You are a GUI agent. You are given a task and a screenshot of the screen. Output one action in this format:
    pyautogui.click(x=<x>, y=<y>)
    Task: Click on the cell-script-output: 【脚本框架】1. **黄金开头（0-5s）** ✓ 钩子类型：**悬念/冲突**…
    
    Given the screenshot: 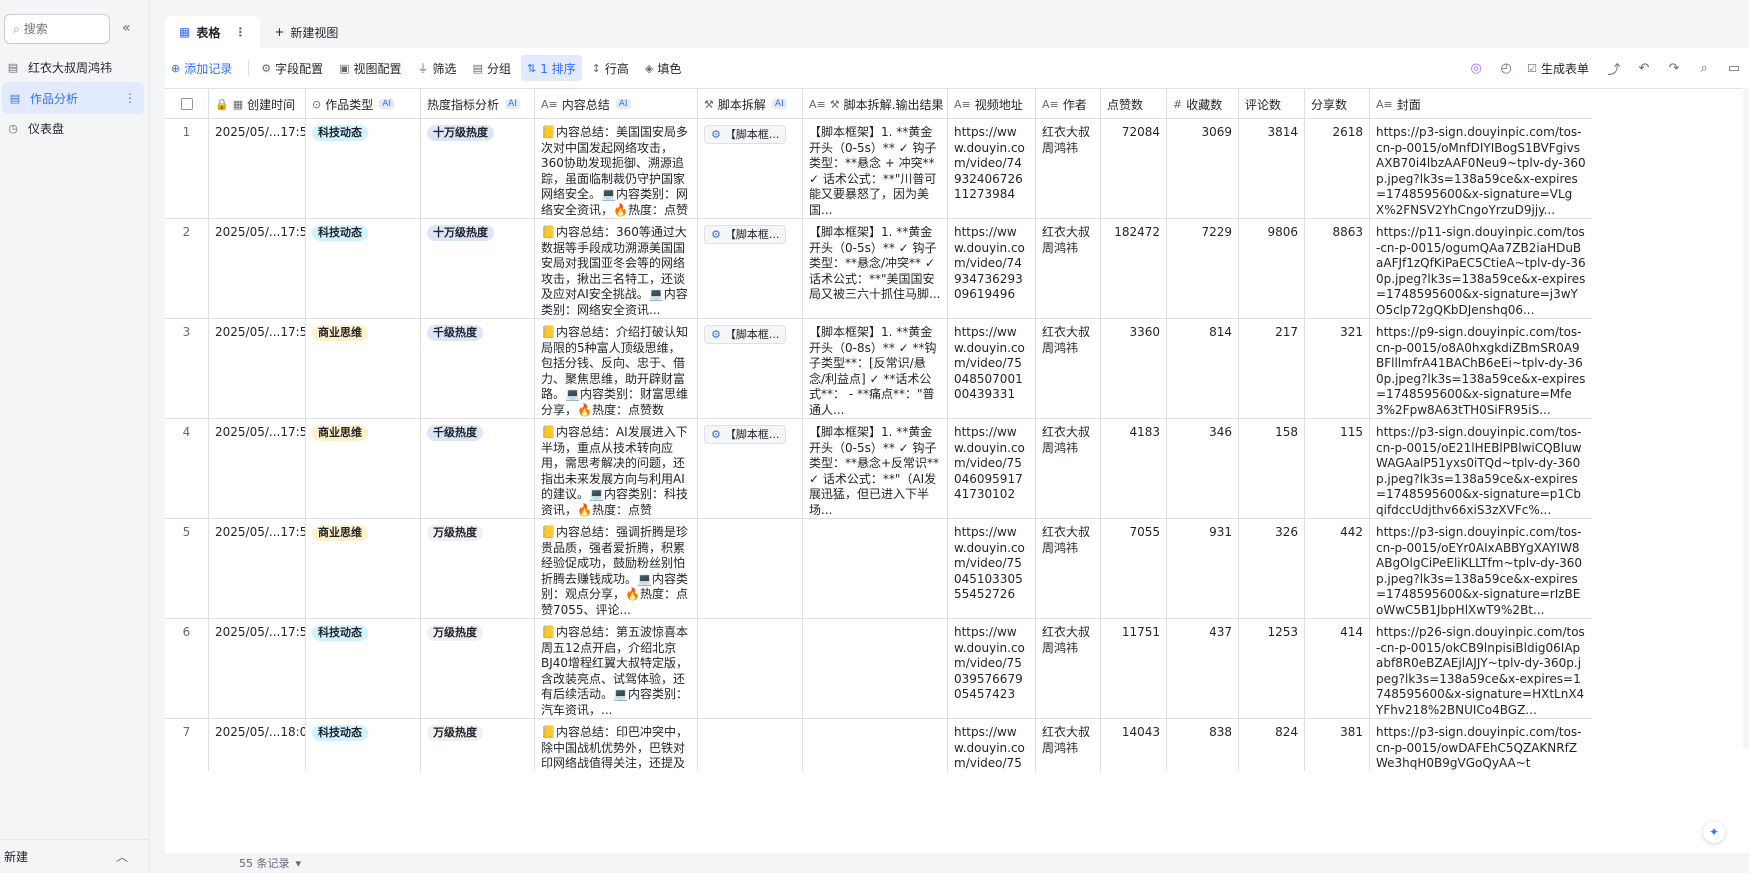 What is the action you would take?
    pyautogui.click(x=875, y=269)
    